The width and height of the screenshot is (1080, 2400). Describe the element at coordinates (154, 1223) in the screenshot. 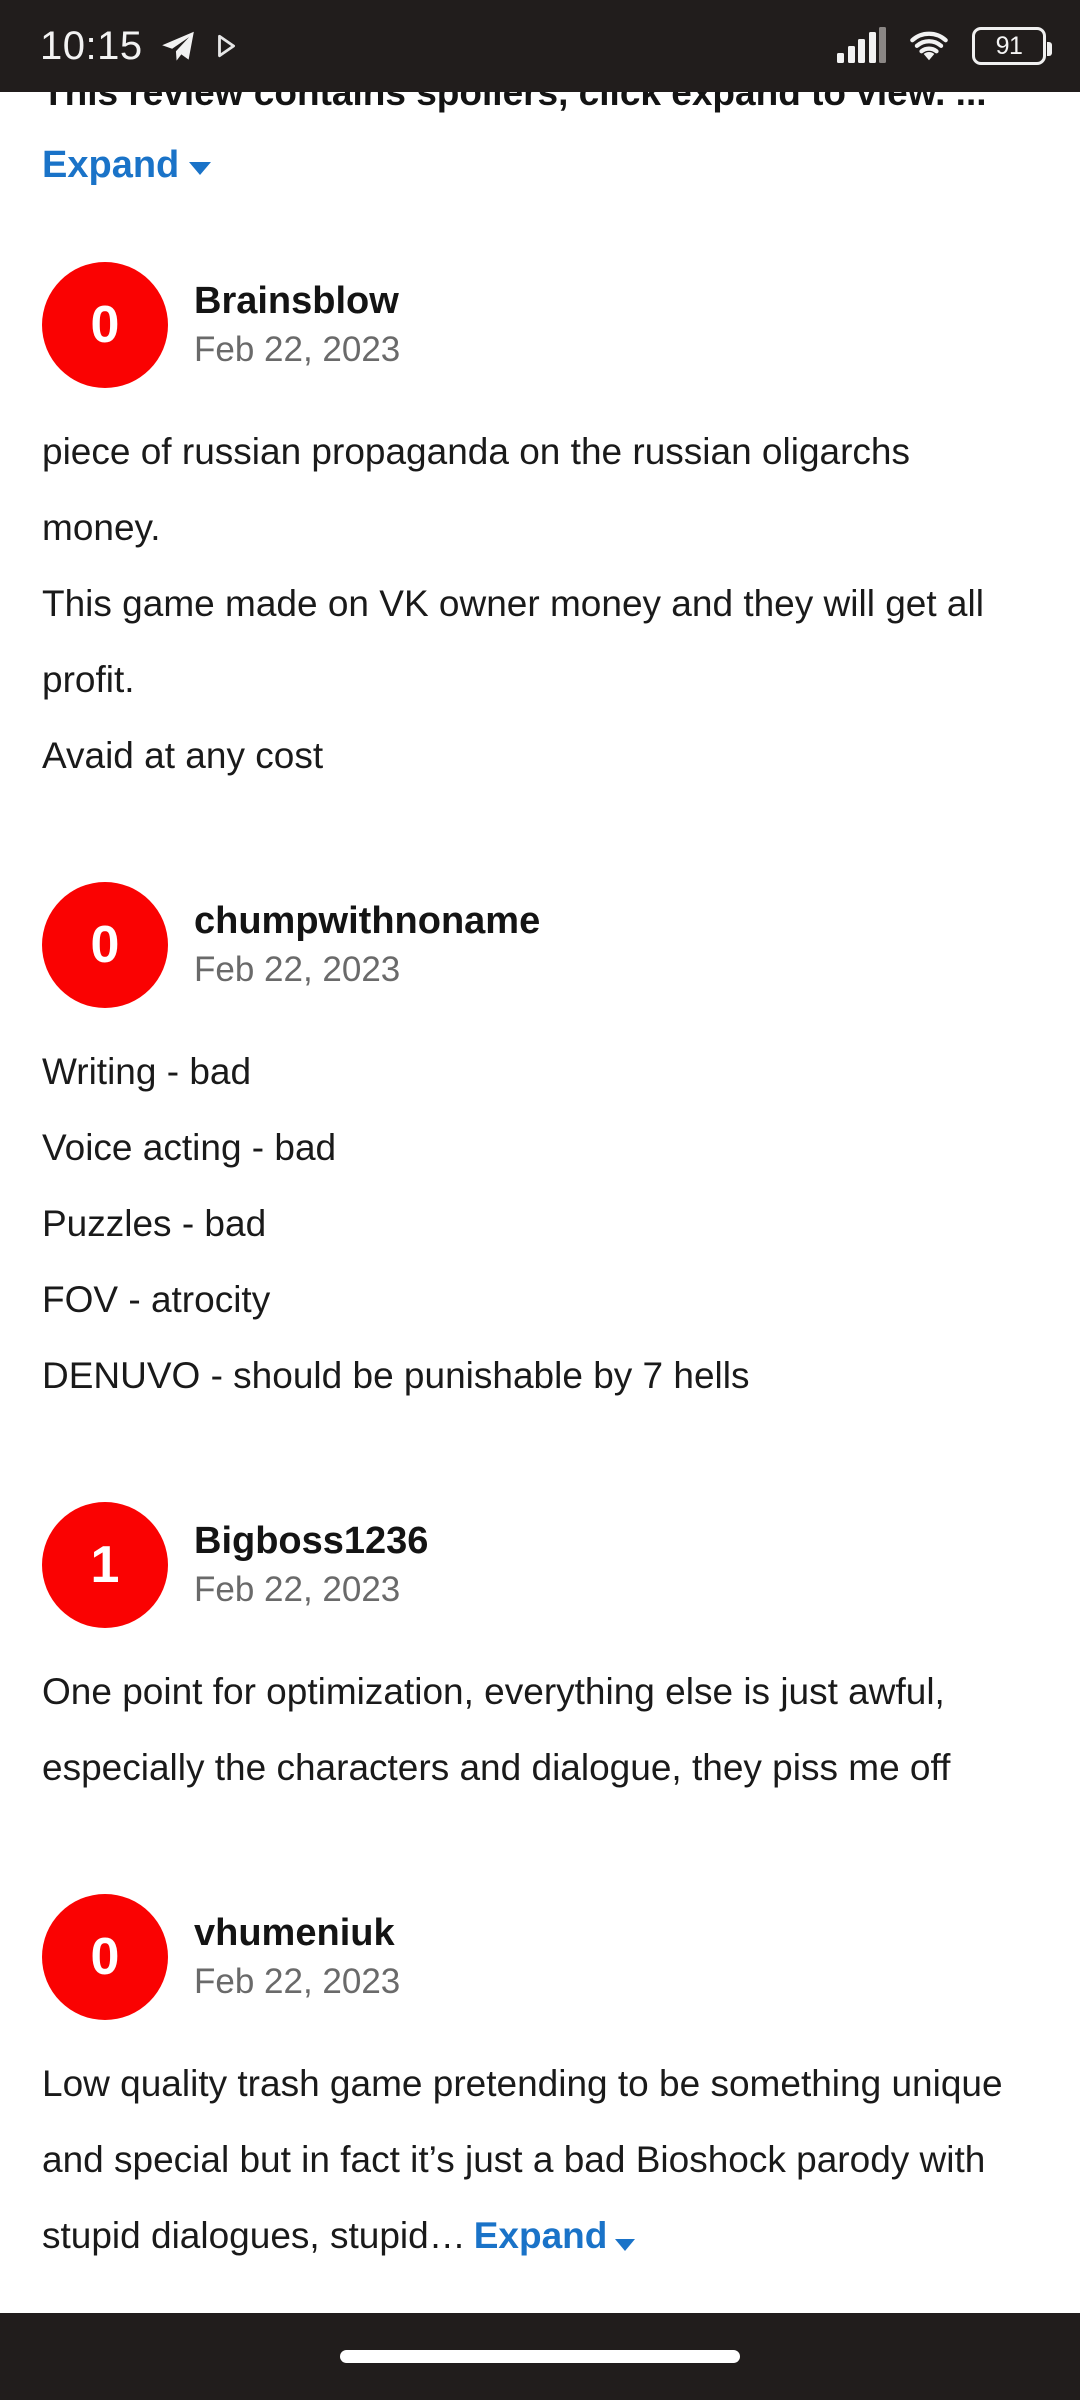

I see `review-line: Puzzles - bad` at that location.